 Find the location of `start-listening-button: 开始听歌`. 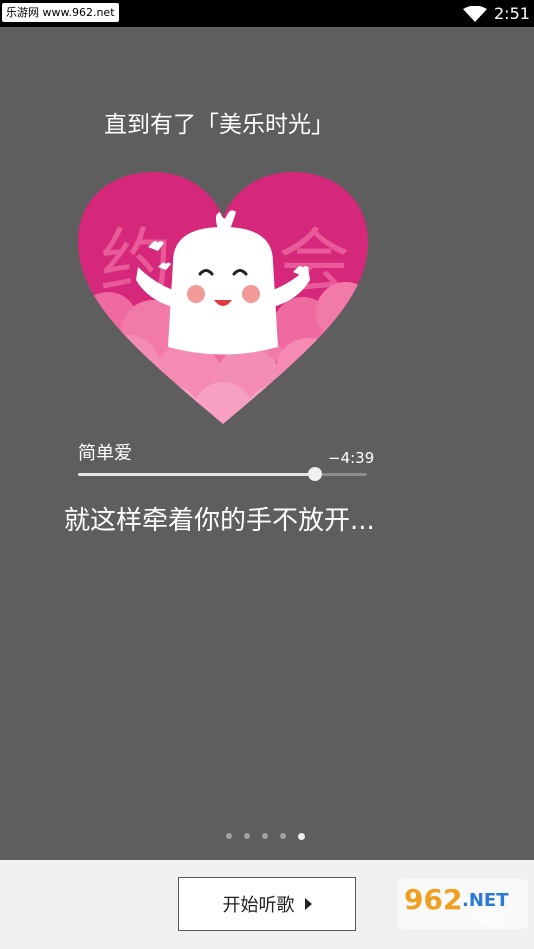

start-listening-button: 开始听歌 is located at coordinates (267, 904).